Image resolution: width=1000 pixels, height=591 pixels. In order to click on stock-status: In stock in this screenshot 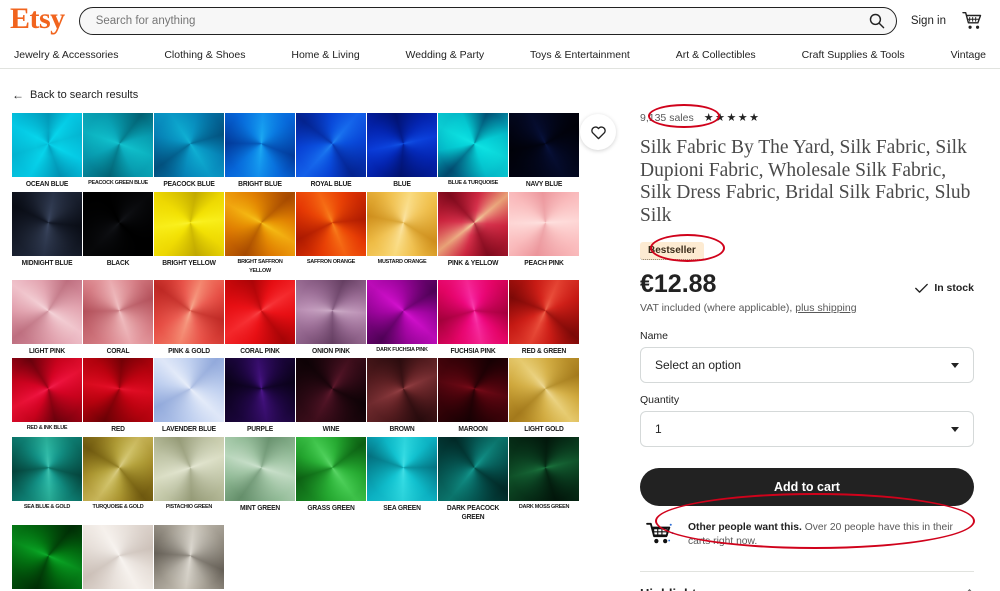, I will do `click(944, 289)`.